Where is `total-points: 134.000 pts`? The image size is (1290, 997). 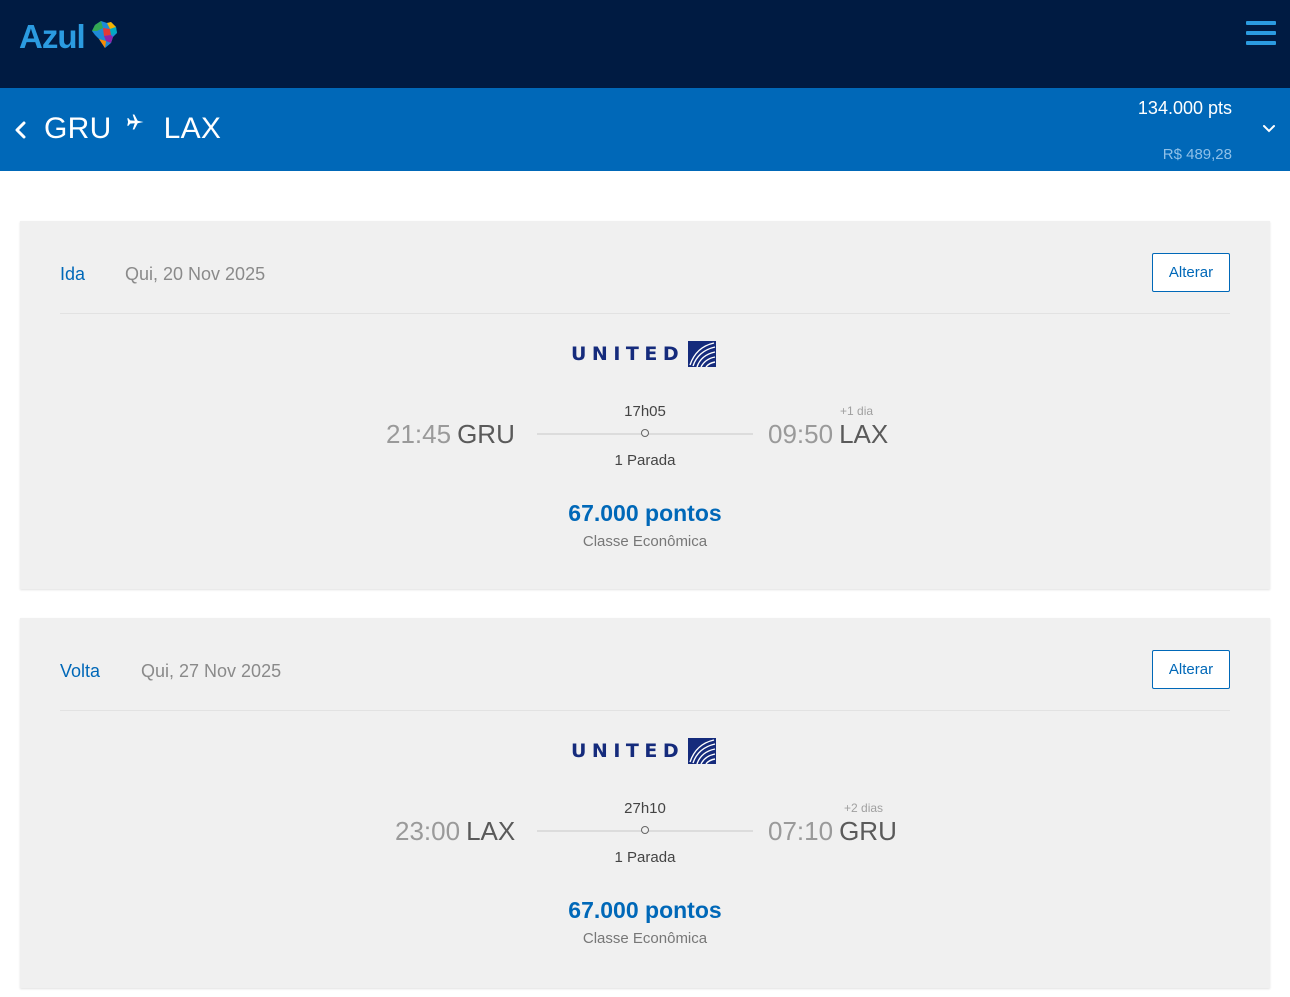
total-points: 134.000 pts is located at coordinates (1184, 108).